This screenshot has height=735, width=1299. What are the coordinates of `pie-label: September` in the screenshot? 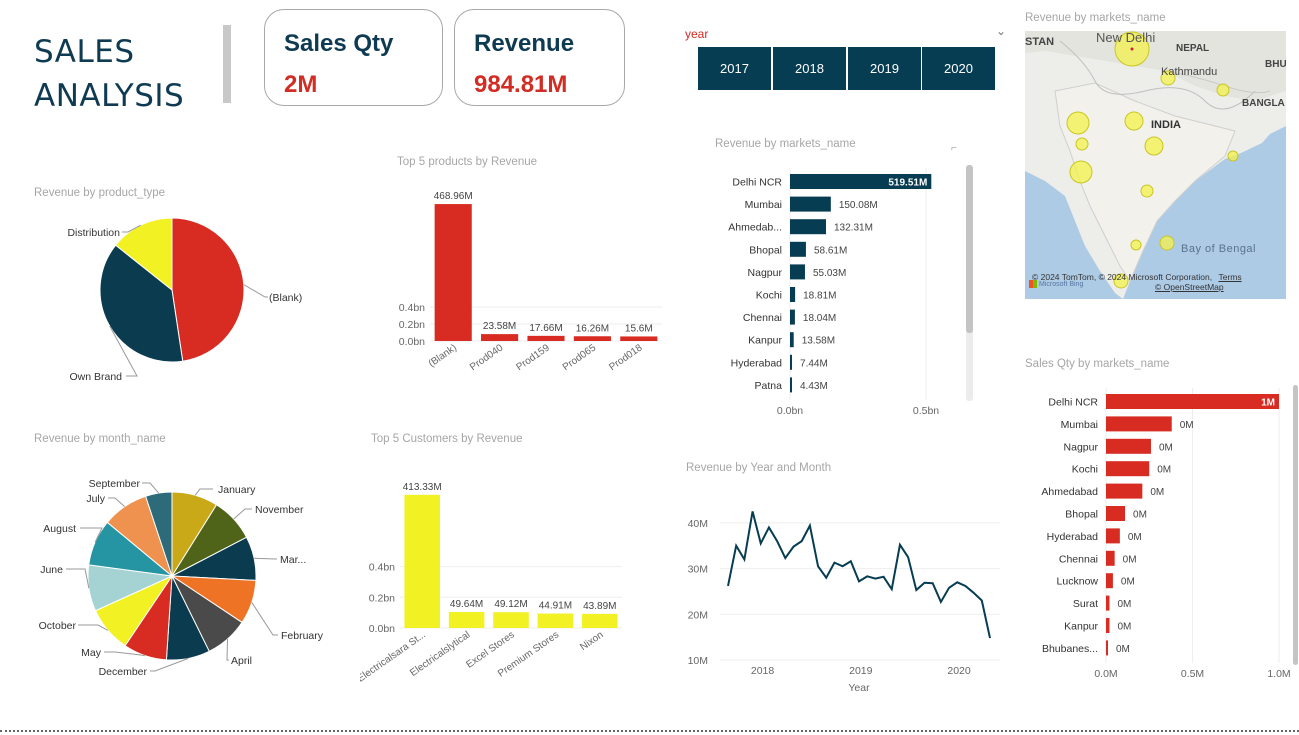 It's located at (115, 484).